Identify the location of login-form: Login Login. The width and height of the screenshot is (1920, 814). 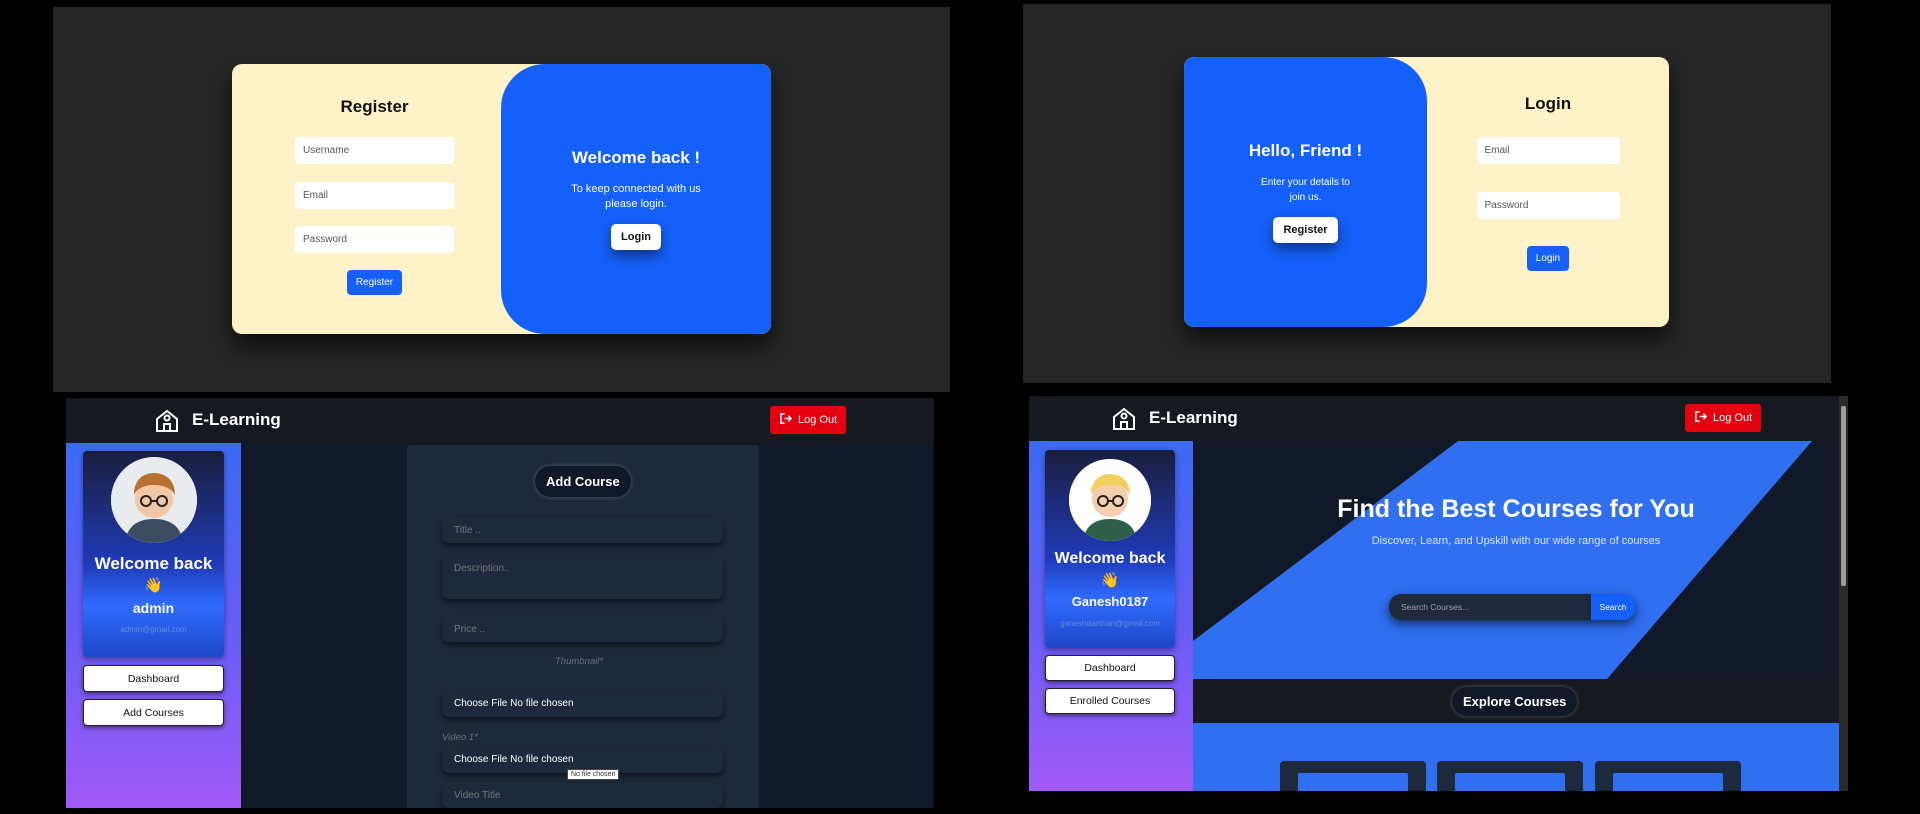
(1548, 192).